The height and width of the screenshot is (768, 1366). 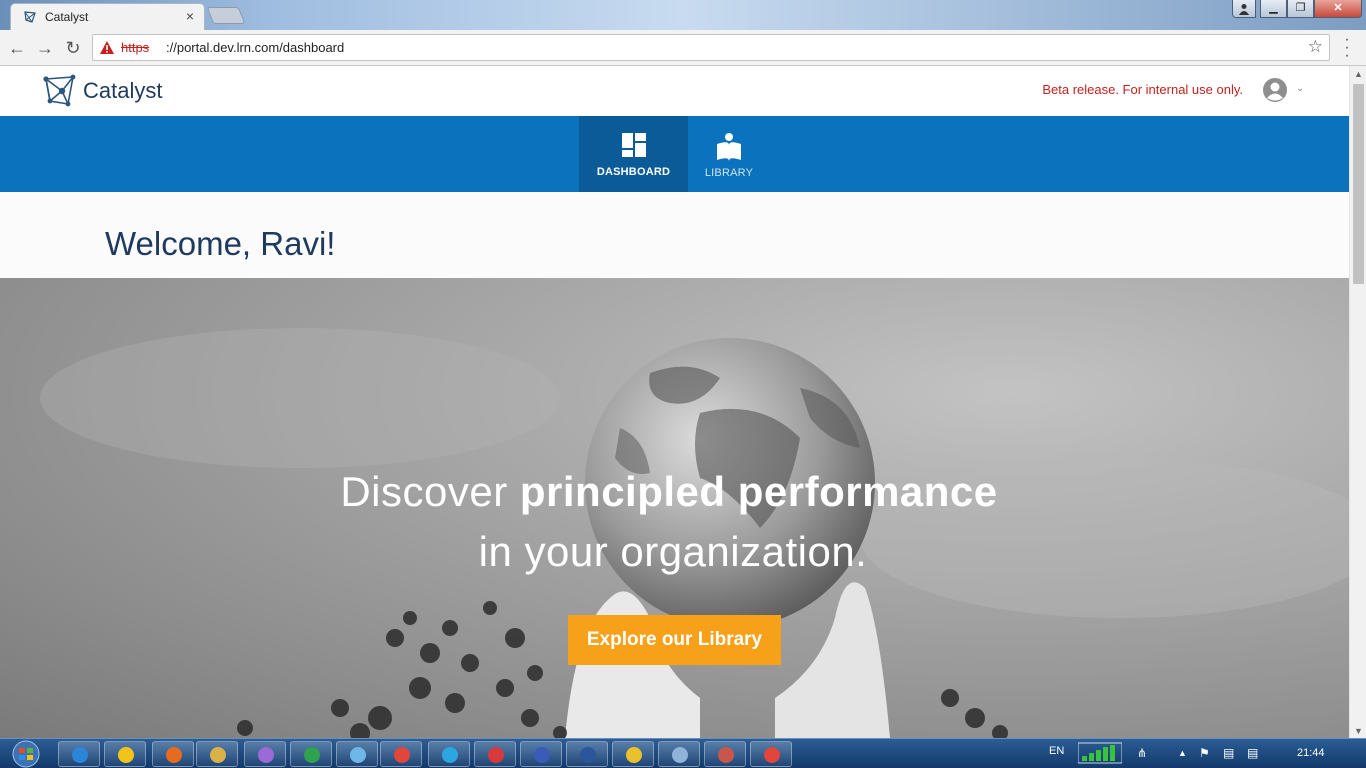 I want to click on taskbar-app-pidgin, so click(x=633, y=754).